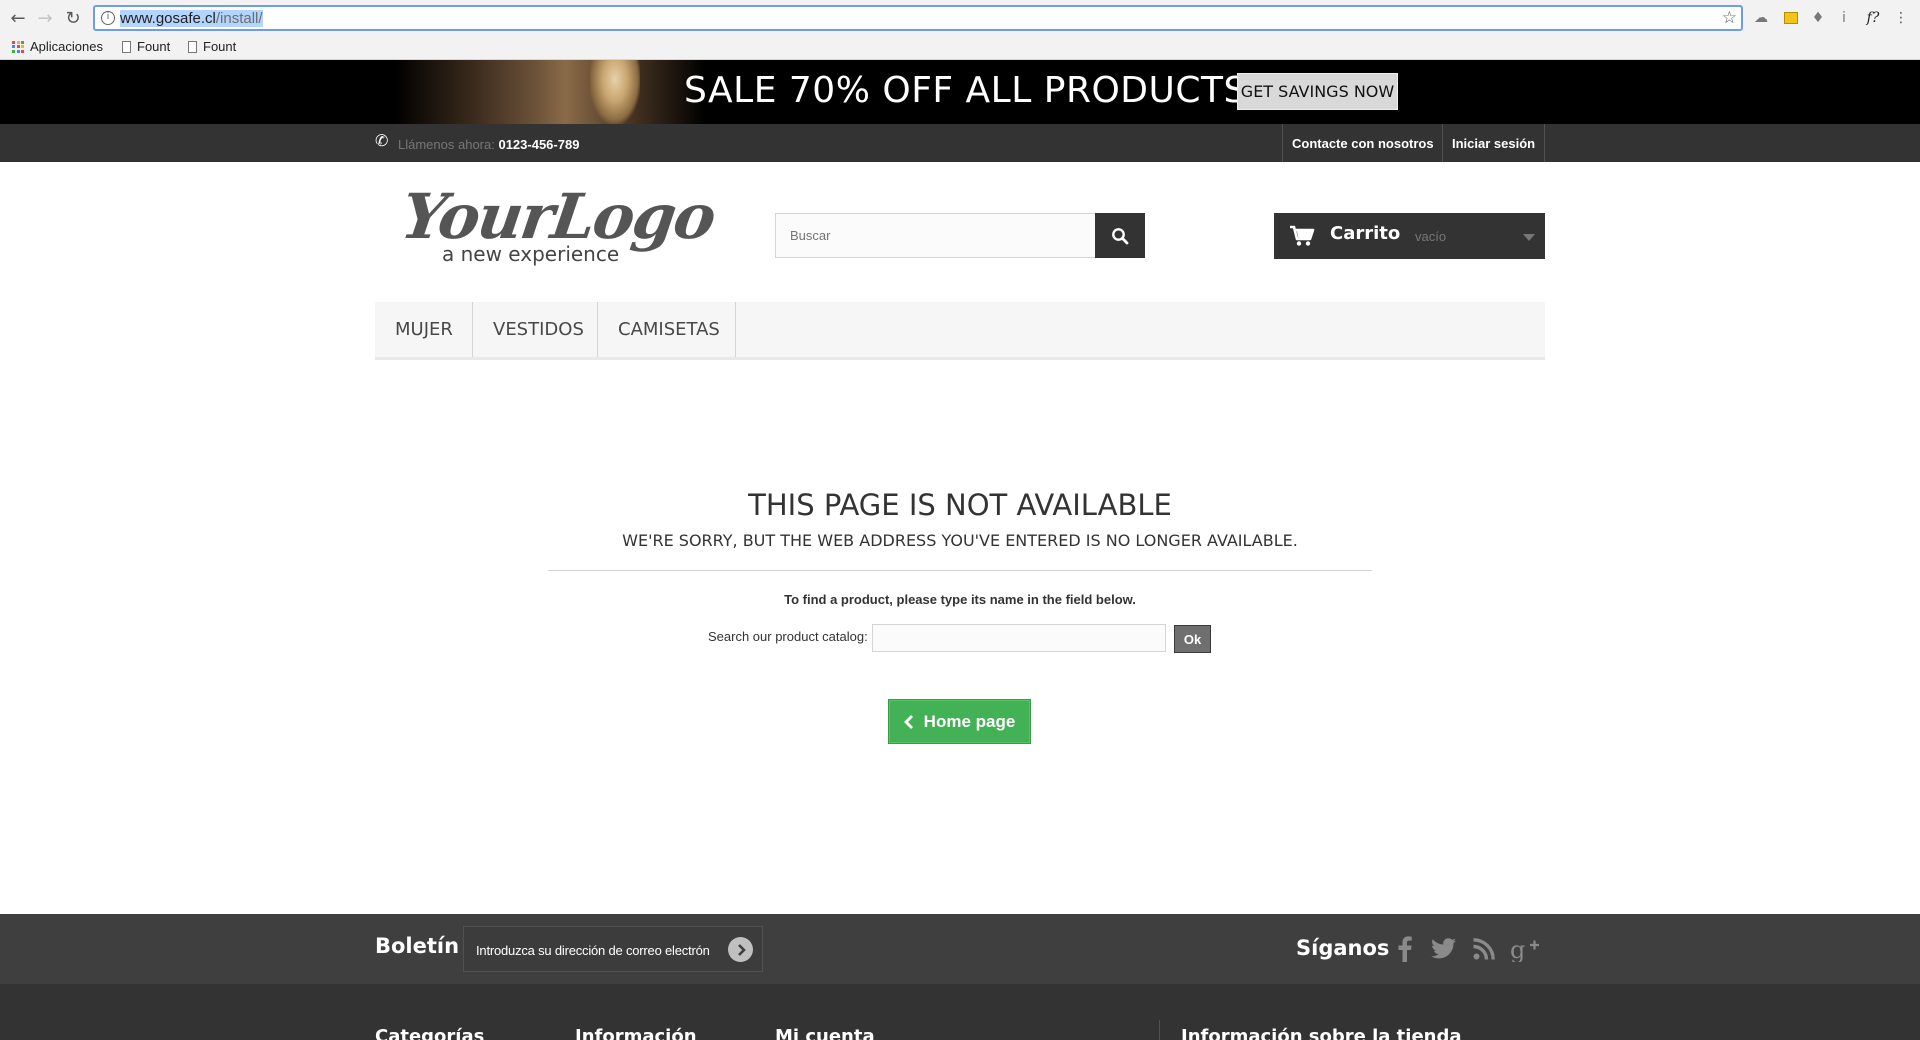 Image resolution: width=1920 pixels, height=1040 pixels. Describe the element at coordinates (108, 18) in the screenshot. I see `info-icon: i` at that location.